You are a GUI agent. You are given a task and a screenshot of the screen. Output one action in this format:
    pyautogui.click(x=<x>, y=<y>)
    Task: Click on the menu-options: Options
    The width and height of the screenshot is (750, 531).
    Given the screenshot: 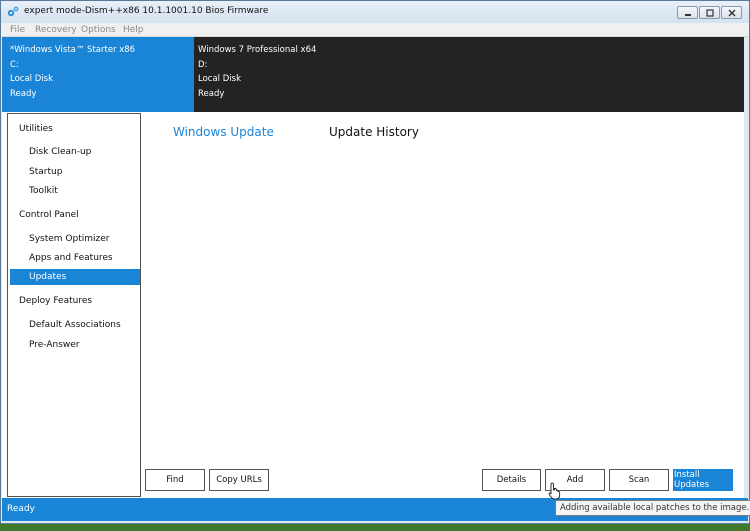 What is the action you would take?
    pyautogui.click(x=98, y=30)
    